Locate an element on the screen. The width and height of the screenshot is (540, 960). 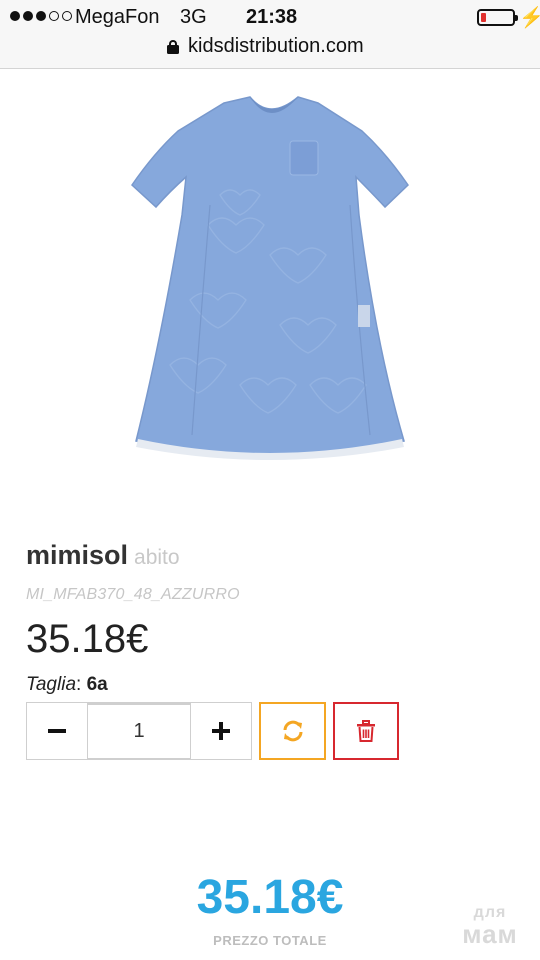
battery-icon is located at coordinates (497, 17).